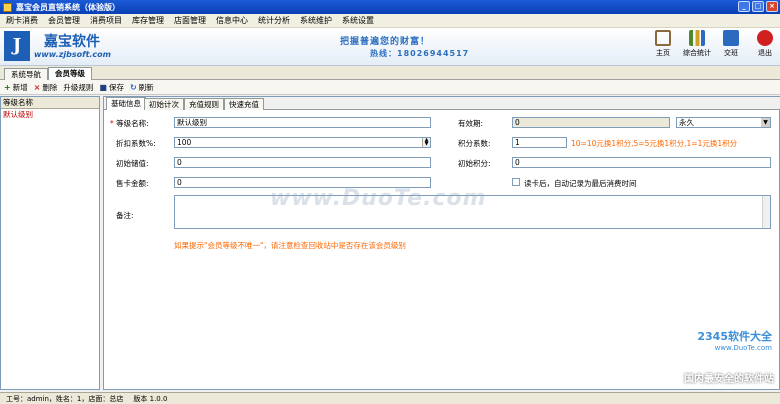 This screenshot has width=780, height=404. What do you see at coordinates (471, 123) in the screenshot?
I see `validity-label: 有效期:` at bounding box center [471, 123].